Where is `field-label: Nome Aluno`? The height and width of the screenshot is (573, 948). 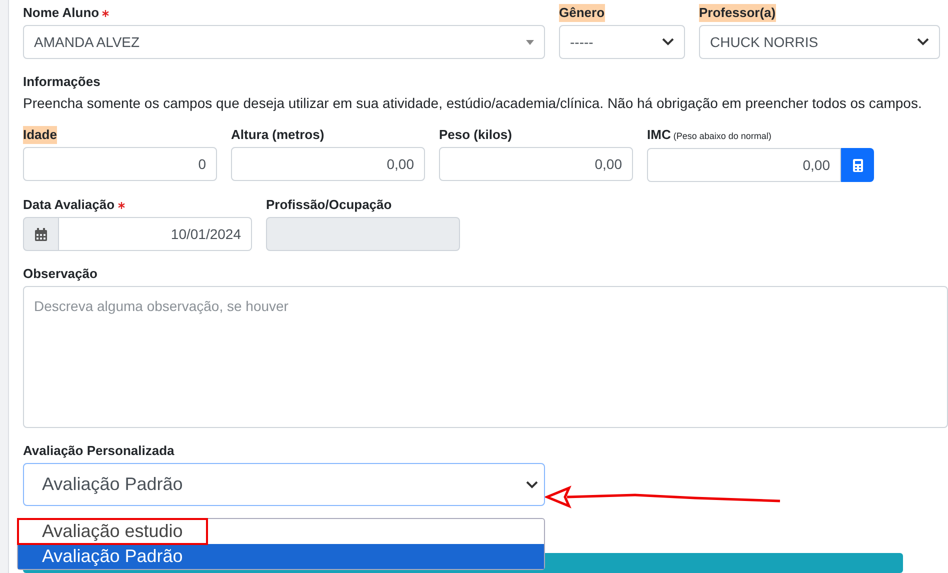 field-label: Nome Aluno is located at coordinates (66, 13).